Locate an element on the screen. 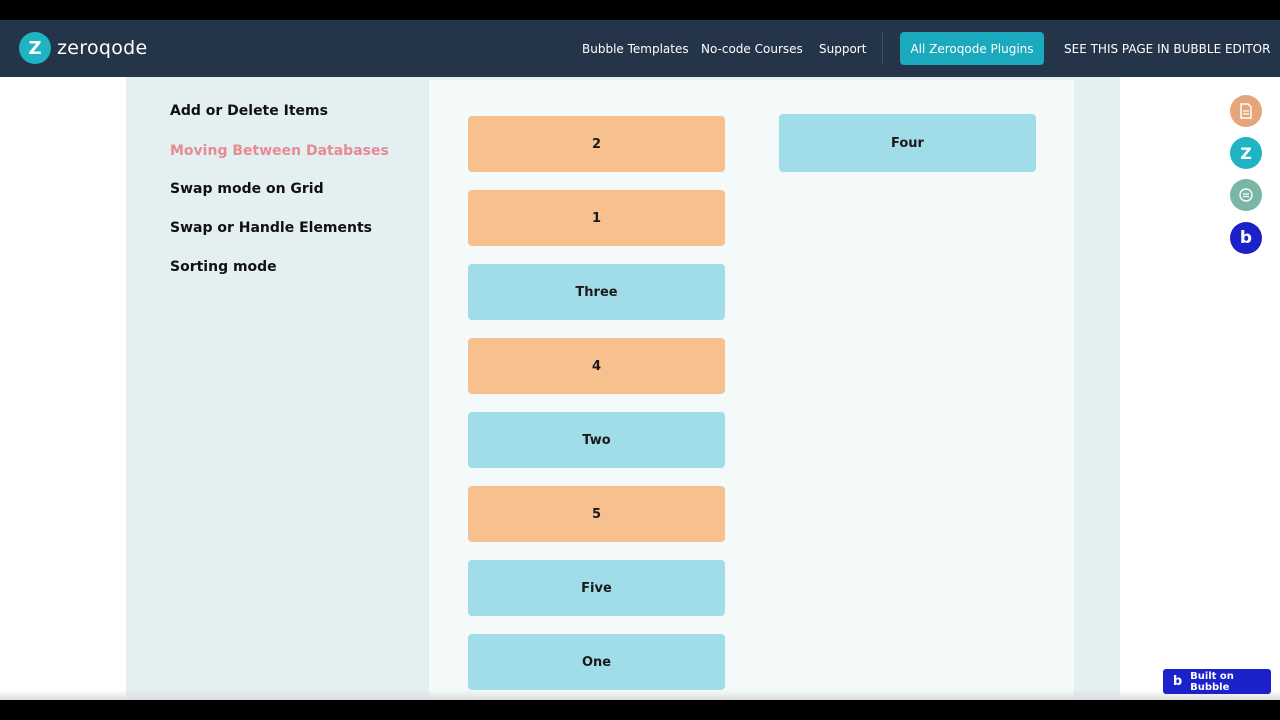 Image resolution: width=1280 pixels, height=720 pixels. sidebar-item-moving-databases: Moving Between Databases is located at coordinates (279, 151).